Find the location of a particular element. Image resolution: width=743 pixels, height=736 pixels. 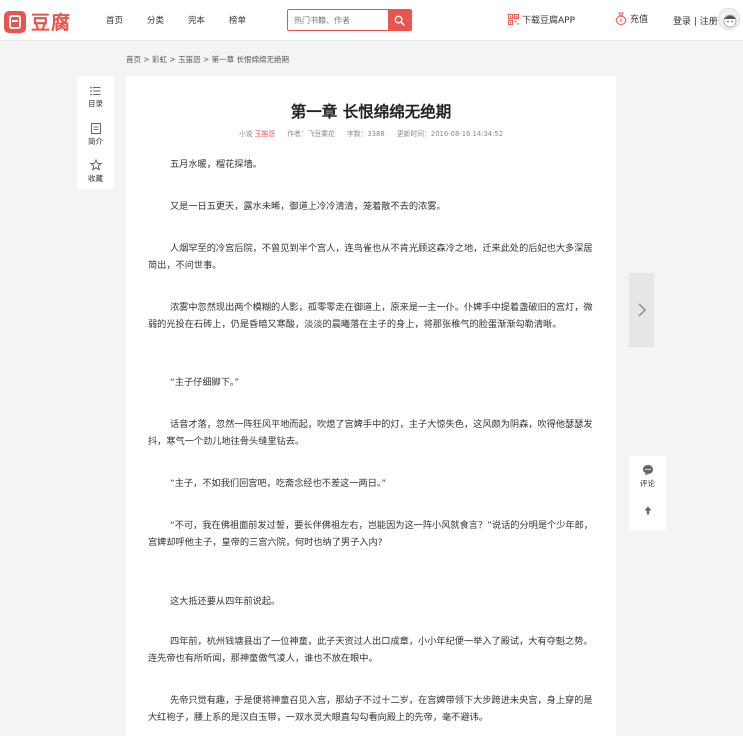

list-icon is located at coordinates (95, 90).